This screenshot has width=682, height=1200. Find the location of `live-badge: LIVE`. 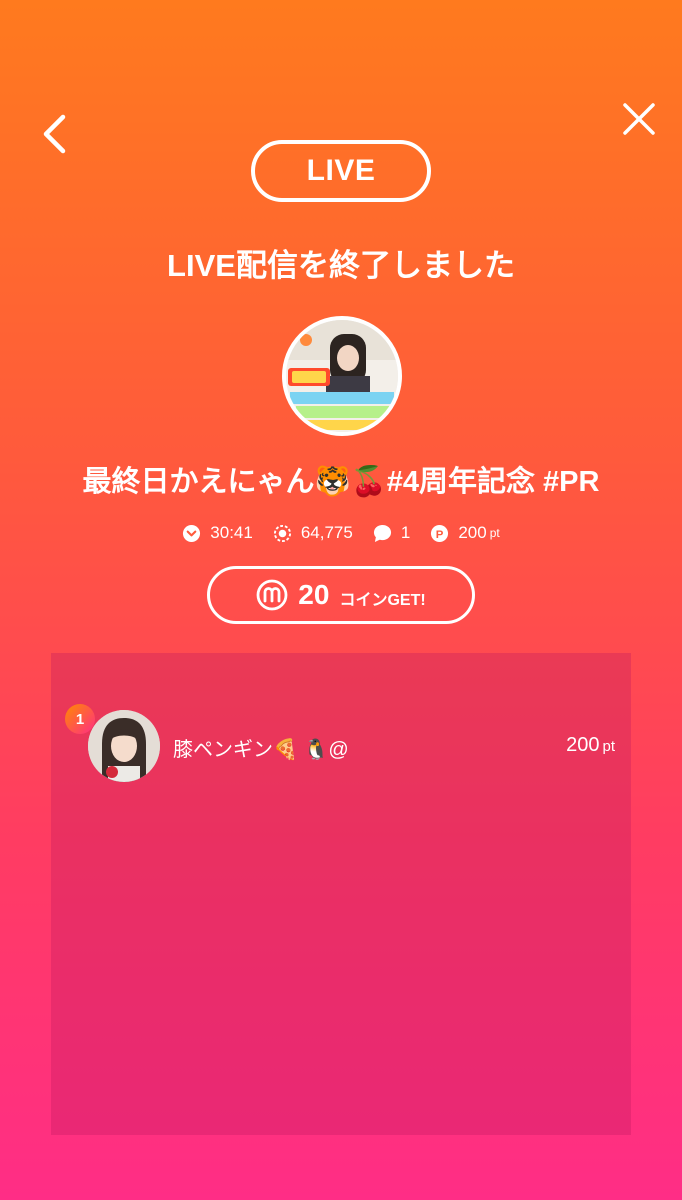

live-badge: LIVE is located at coordinates (341, 171).